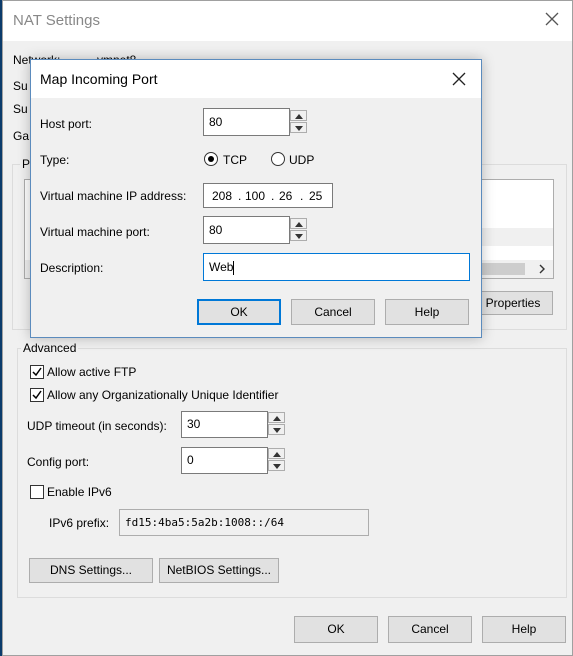 The height and width of the screenshot is (656, 573). I want to click on dialog-title: Map Incoming Port, so click(99, 79).